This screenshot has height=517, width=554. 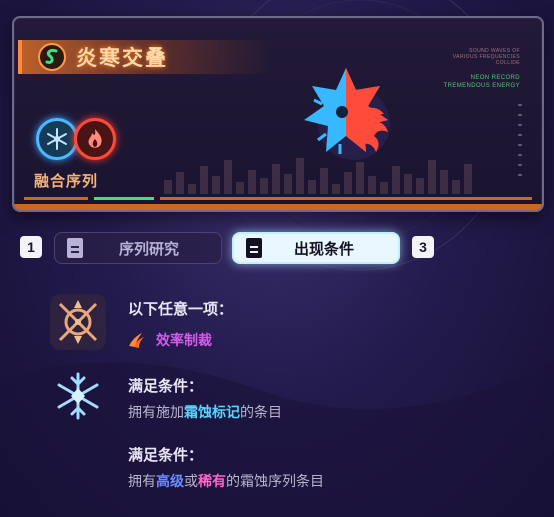 I want to click on condition-text: 拥有施加霜蚀标记的条目, so click(x=205, y=412).